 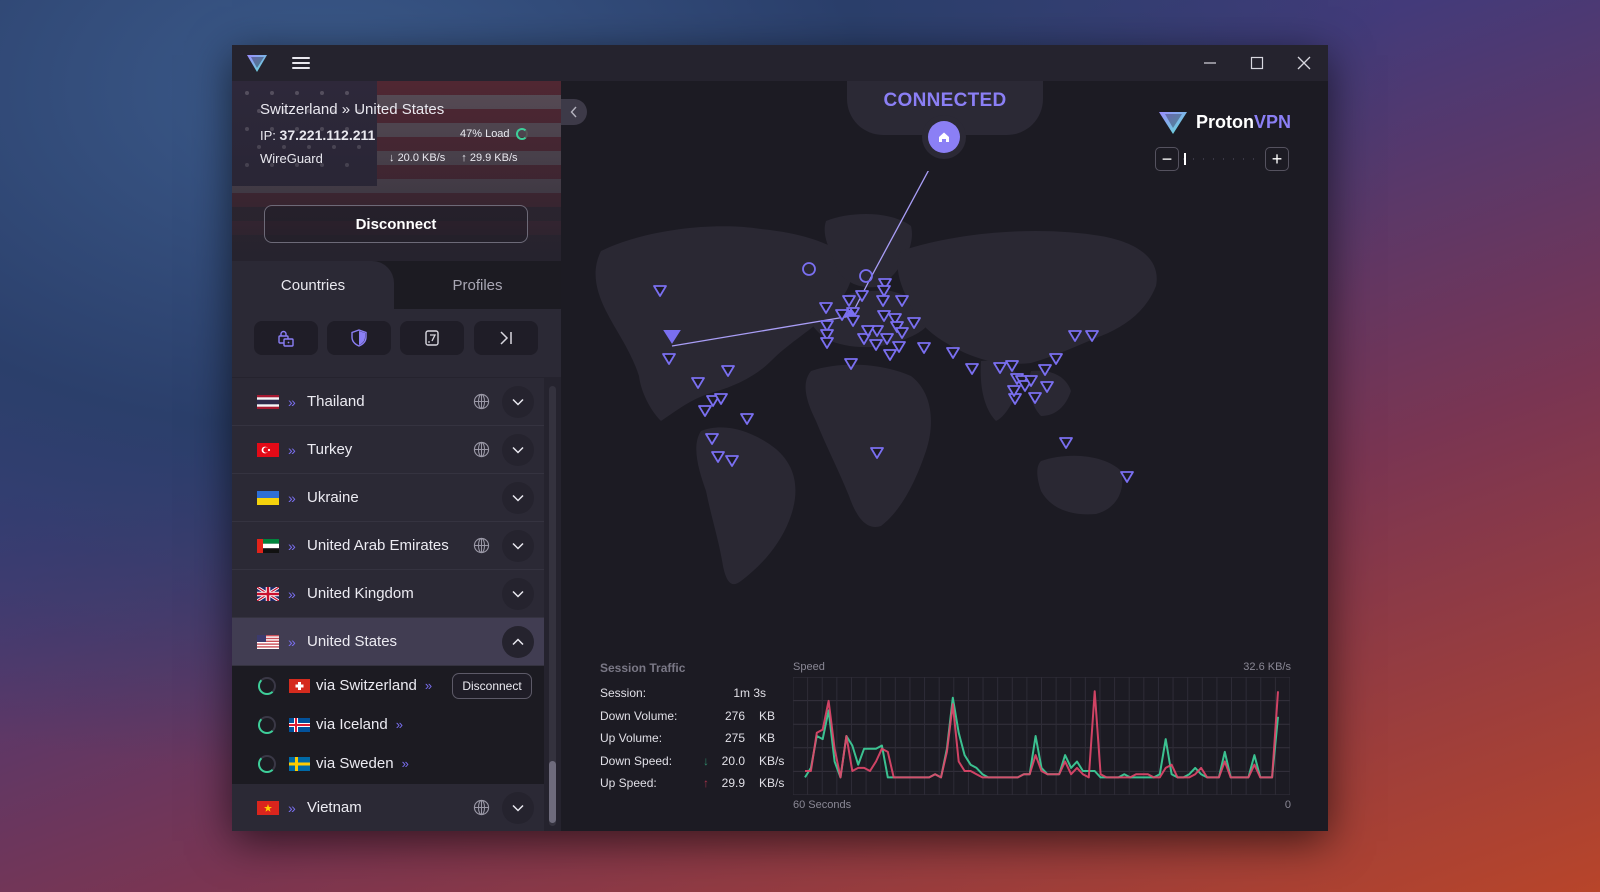 I want to click on server-name-text: via Sweden, so click(x=355, y=763).